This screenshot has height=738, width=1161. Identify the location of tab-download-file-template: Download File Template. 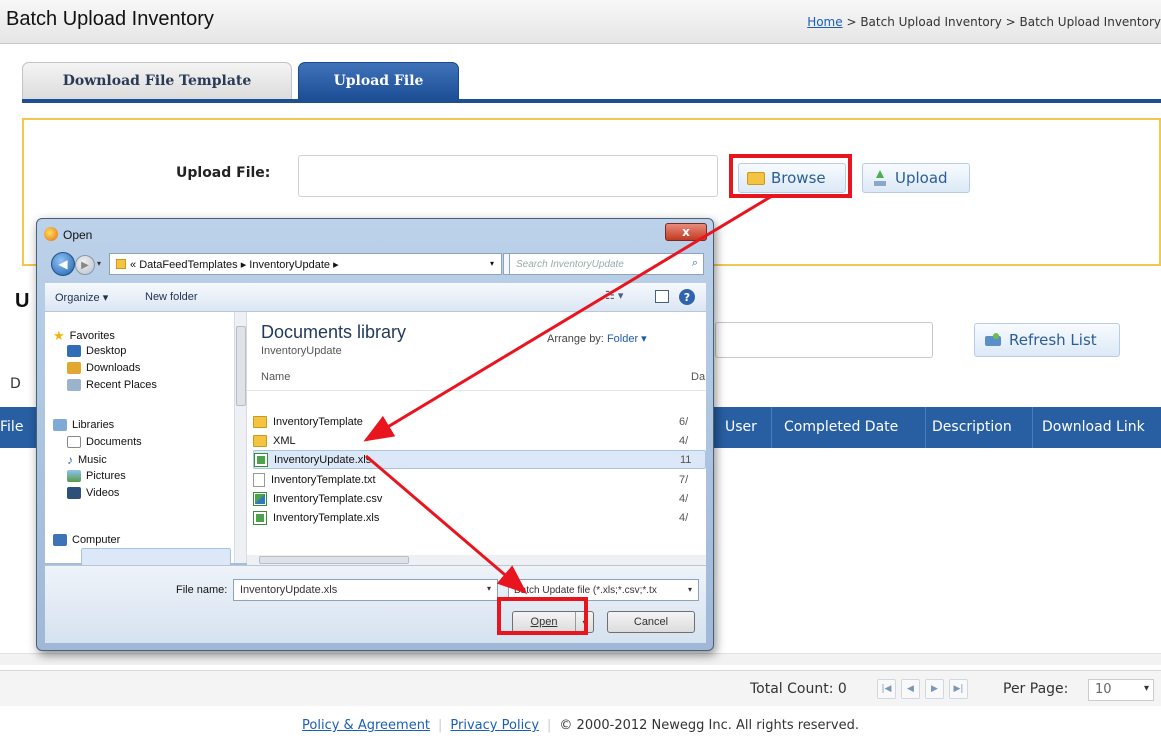
(157, 80).